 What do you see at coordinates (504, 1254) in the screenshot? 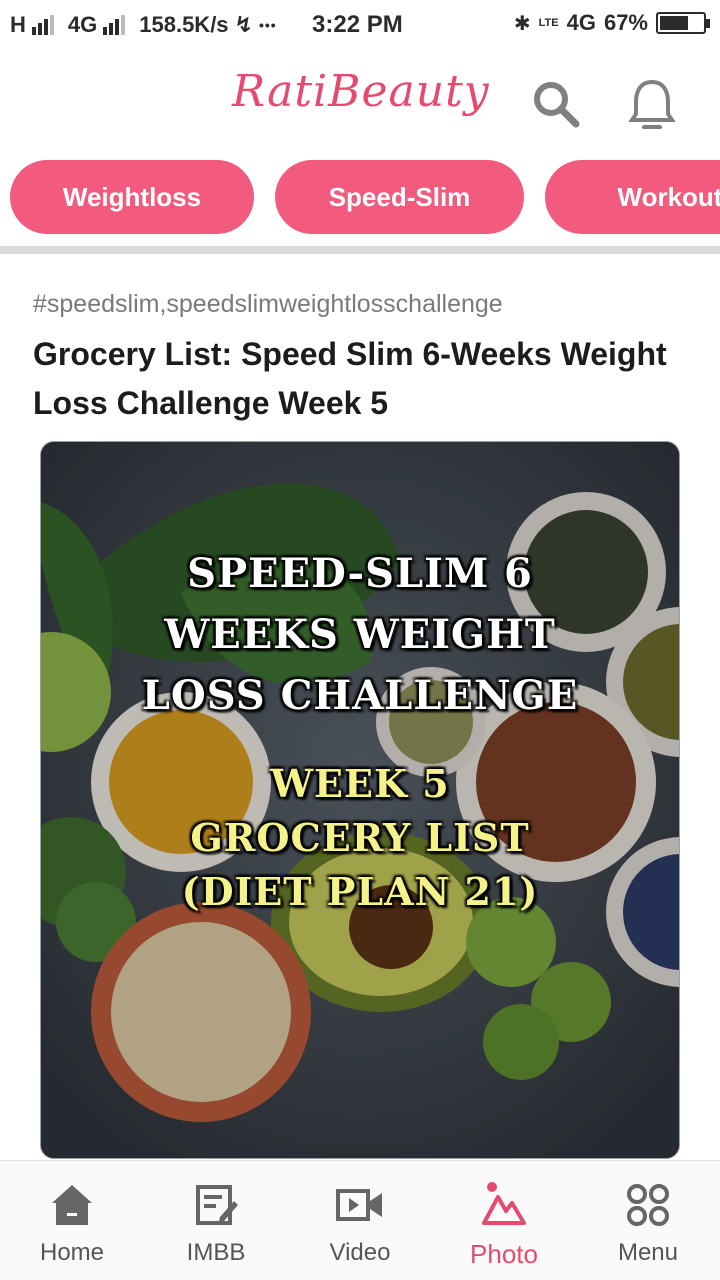
I see `nav-photo-label: Photo` at bounding box center [504, 1254].